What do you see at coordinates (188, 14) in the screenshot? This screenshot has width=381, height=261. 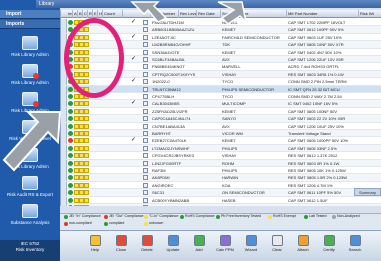 I see `column-header: Rev Level` at bounding box center [188, 14].